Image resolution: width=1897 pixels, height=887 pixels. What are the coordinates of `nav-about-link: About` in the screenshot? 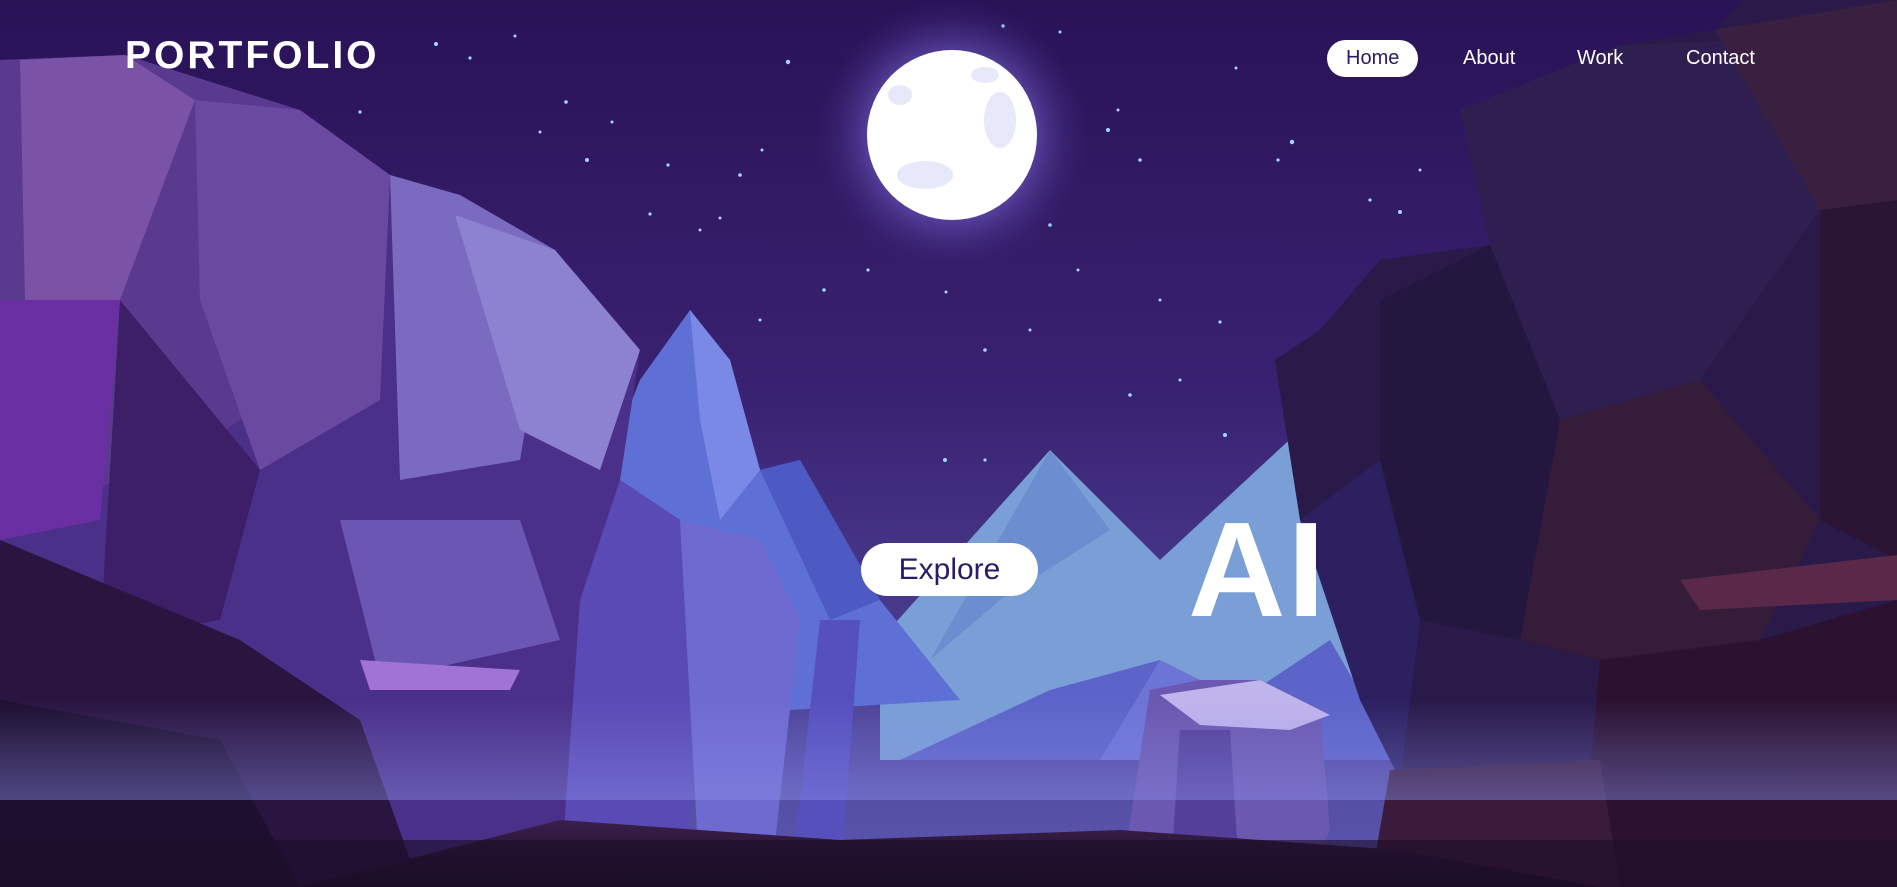 It's located at (1489, 58).